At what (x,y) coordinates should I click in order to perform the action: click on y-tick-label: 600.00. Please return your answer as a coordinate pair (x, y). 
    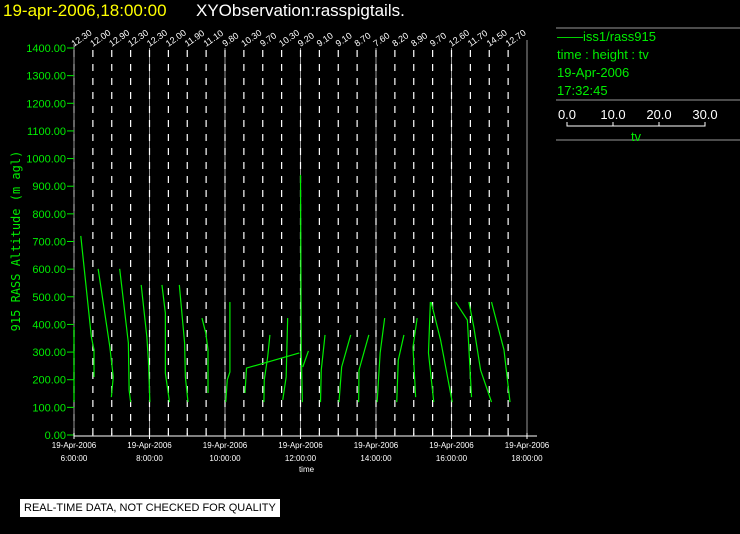
    Looking at the image, I should click on (49, 270).